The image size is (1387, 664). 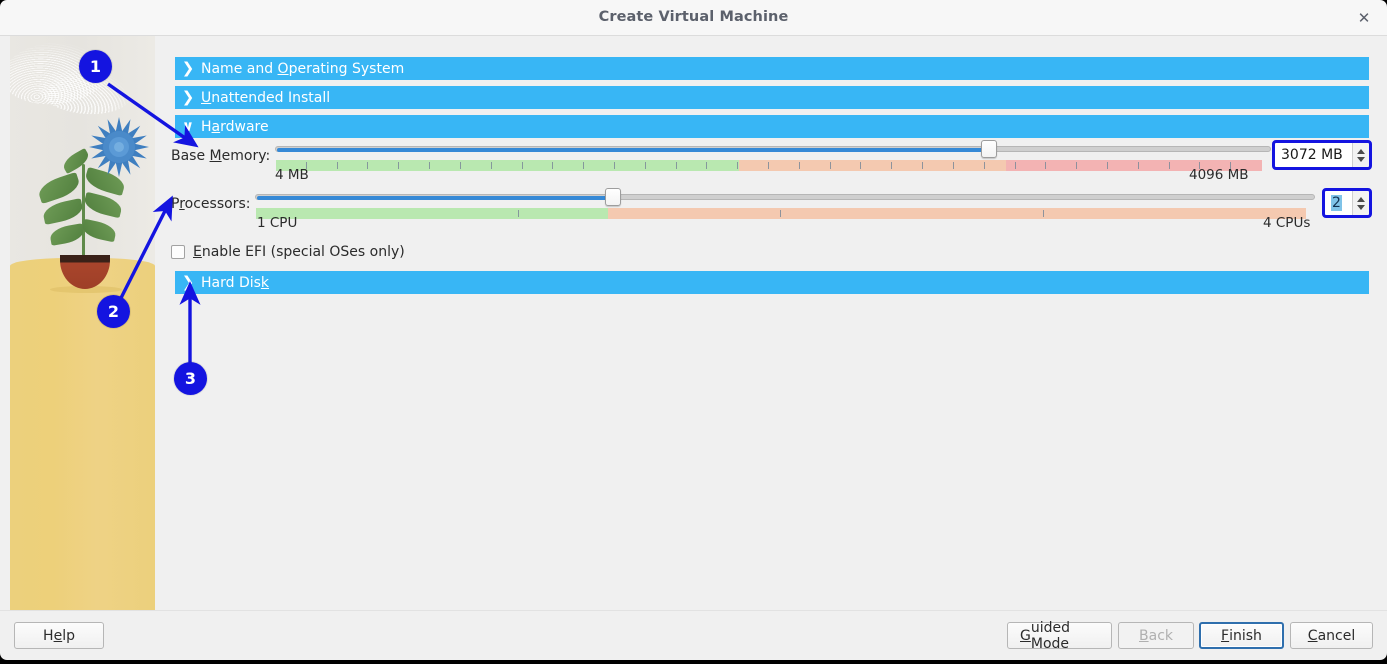 I want to click on base-memory-spin-buttons, so click(x=1360, y=155).